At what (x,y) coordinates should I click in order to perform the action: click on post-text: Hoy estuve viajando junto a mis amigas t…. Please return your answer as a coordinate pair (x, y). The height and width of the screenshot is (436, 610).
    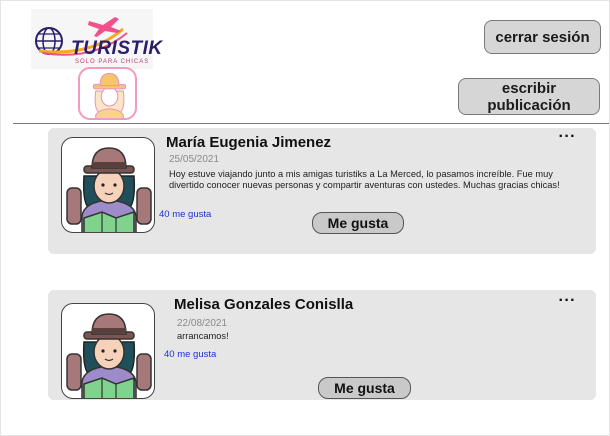
    Looking at the image, I should click on (364, 179).